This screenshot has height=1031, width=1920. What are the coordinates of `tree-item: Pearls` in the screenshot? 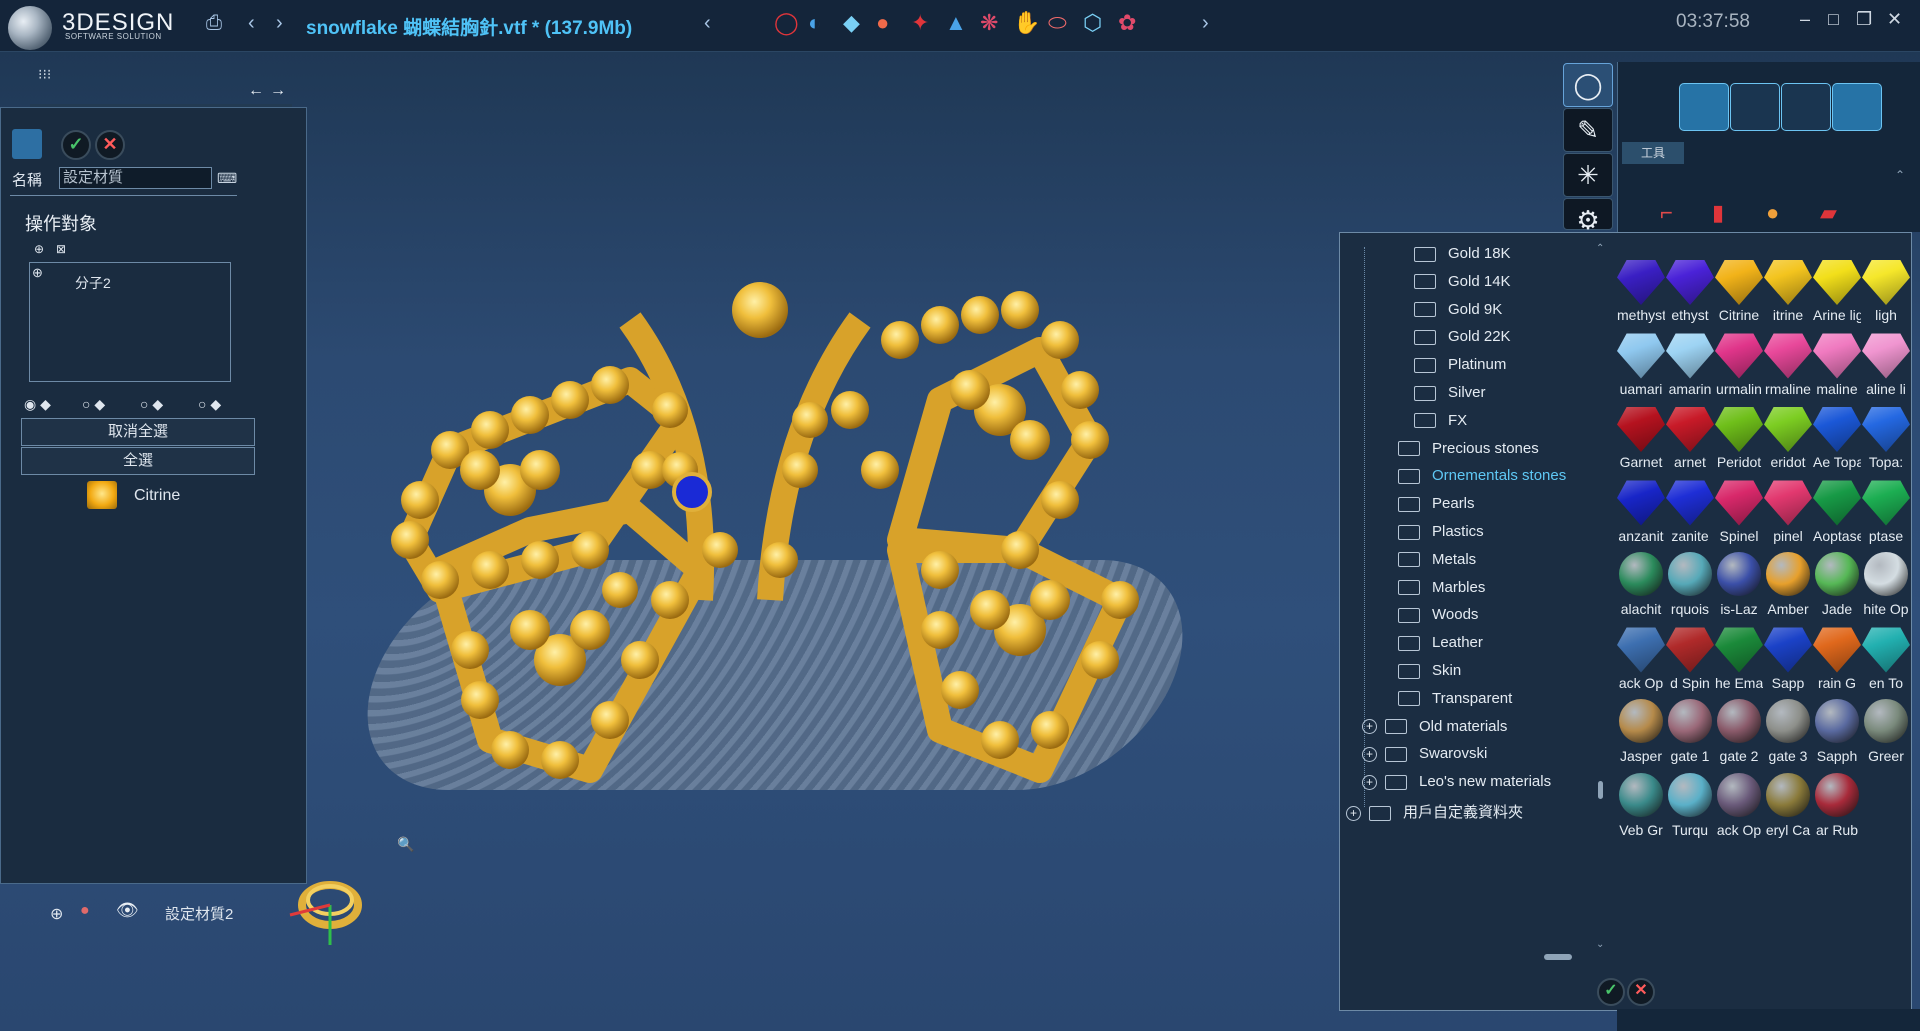 It's located at (1436, 503).